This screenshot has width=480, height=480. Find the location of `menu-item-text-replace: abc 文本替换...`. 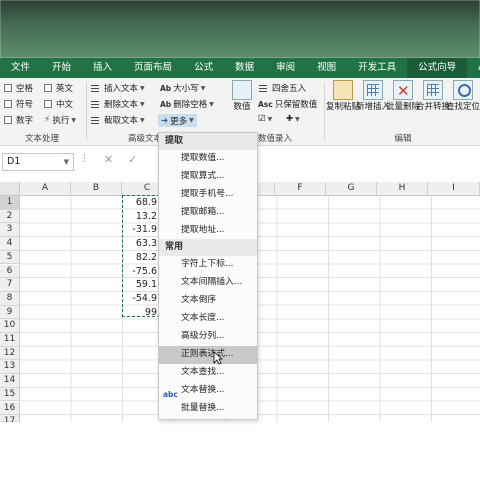

menu-item-text-replace: abc 文本替换... is located at coordinates (208, 391).